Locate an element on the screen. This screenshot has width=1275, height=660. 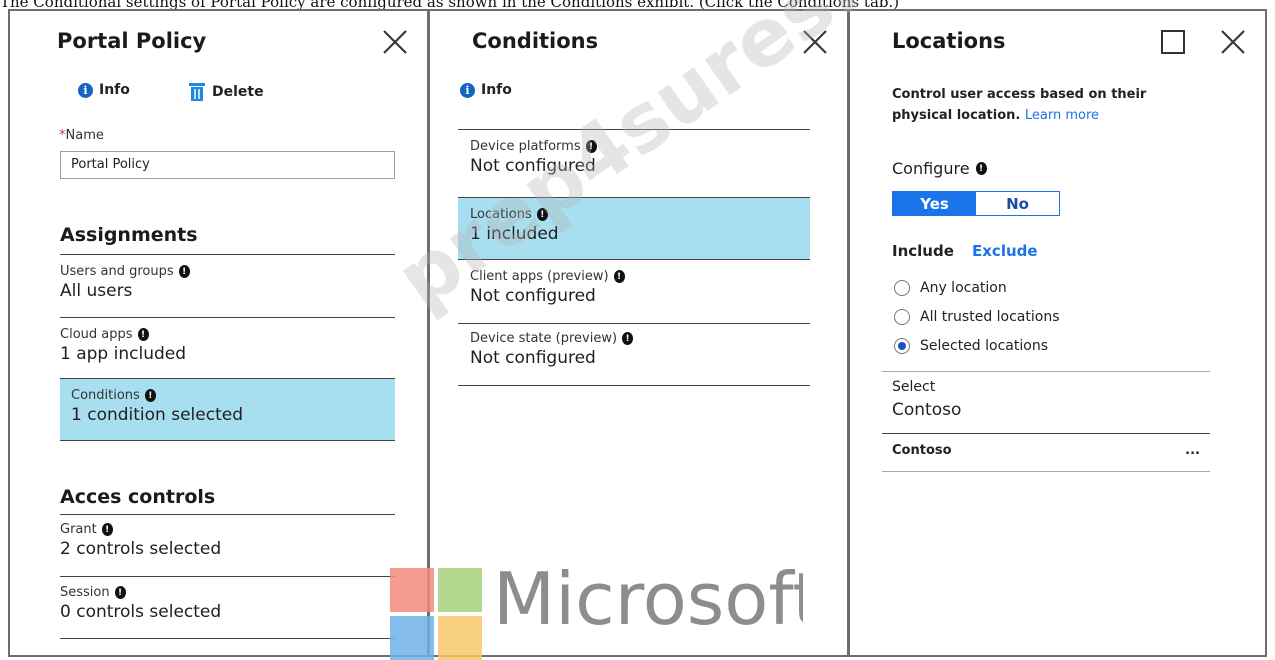
logo-square-blue is located at coordinates (412, 638).